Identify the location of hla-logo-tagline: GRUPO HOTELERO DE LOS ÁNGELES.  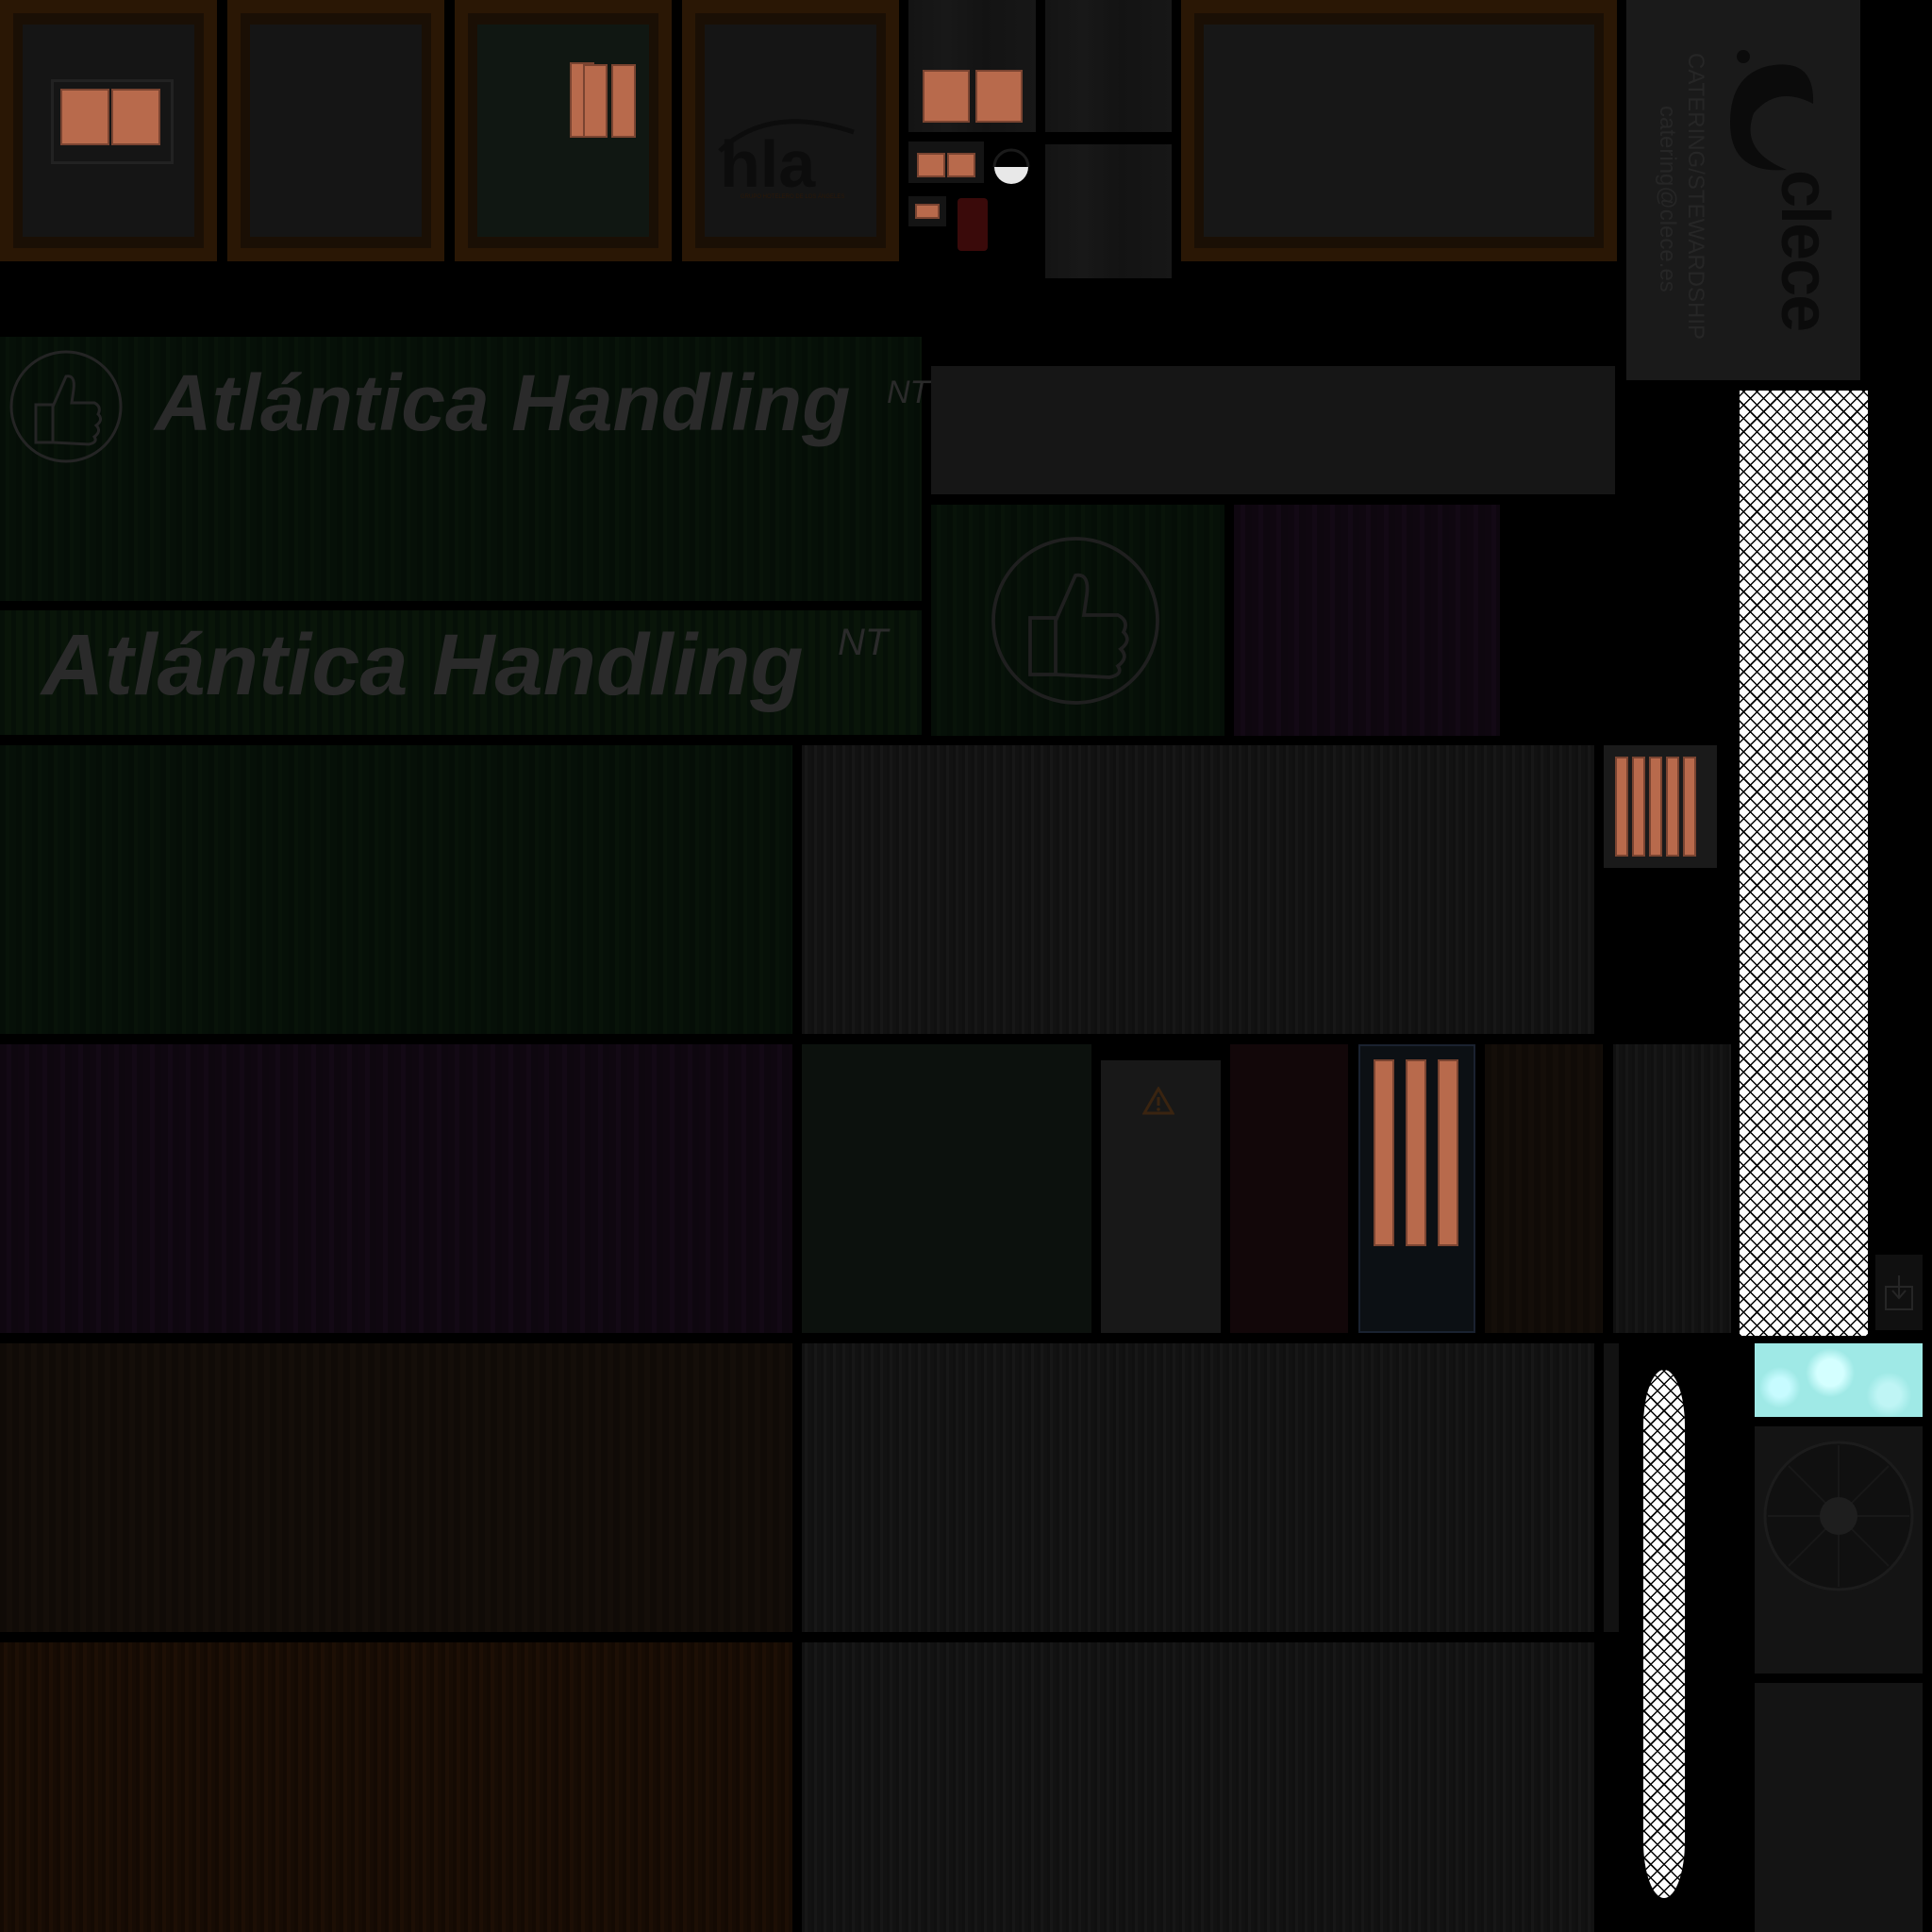
(792, 197).